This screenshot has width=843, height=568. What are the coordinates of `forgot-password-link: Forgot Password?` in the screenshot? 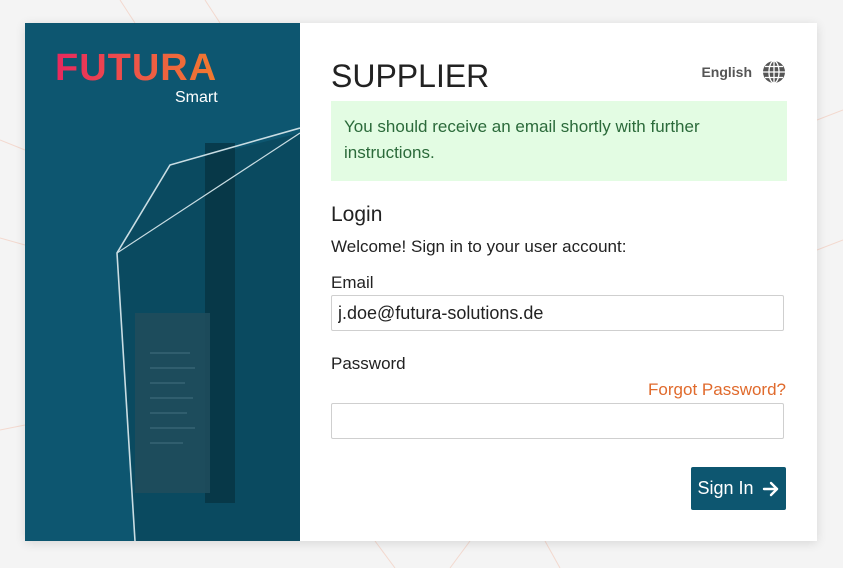 It's located at (717, 390).